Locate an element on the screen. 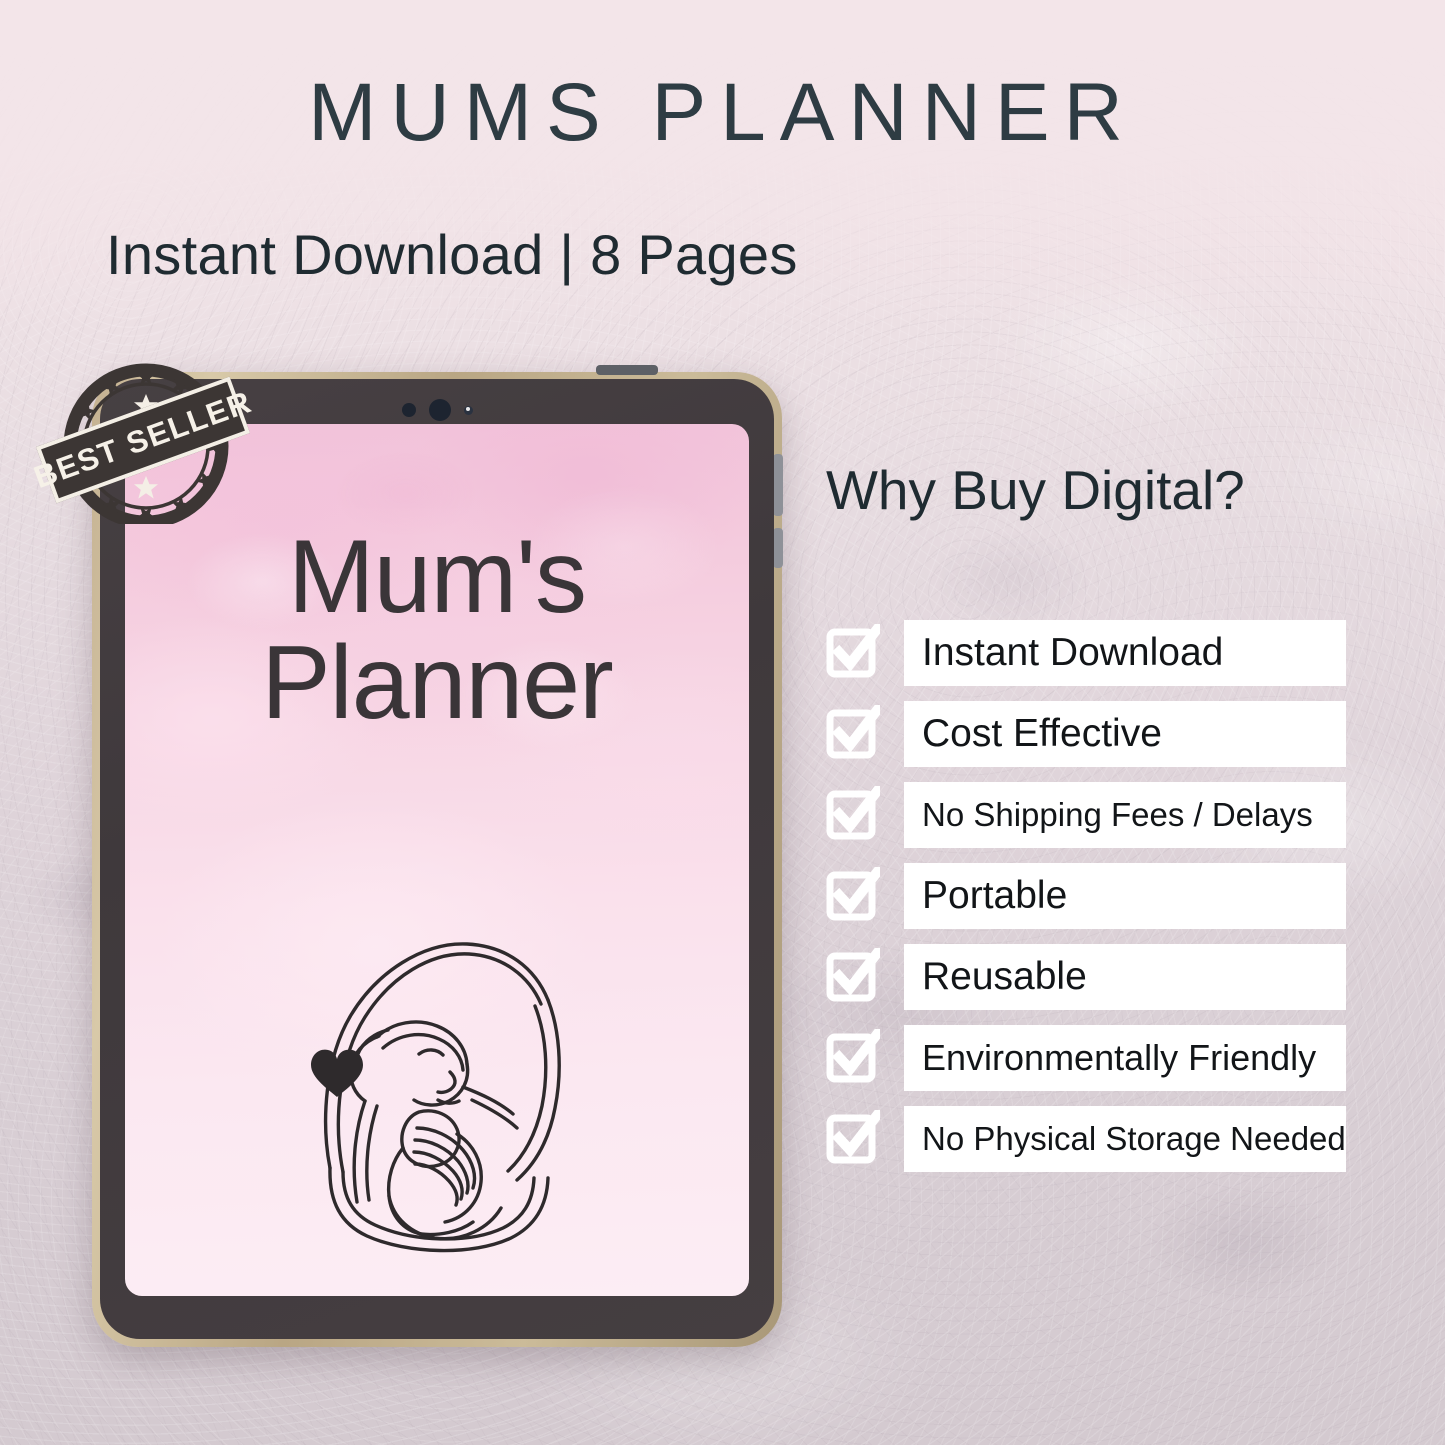  list-item: Cost Effective is located at coordinates (1086, 741).